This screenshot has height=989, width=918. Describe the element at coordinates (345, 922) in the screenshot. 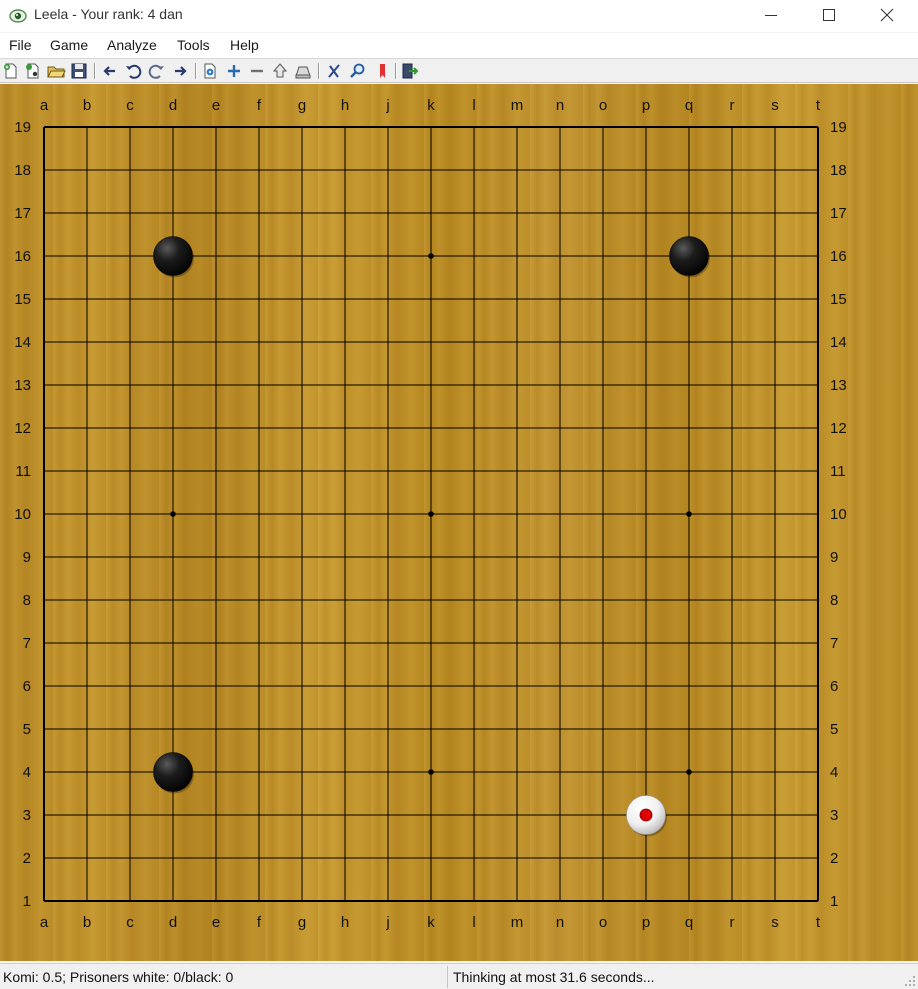

I see `column-label-bottom: h` at that location.